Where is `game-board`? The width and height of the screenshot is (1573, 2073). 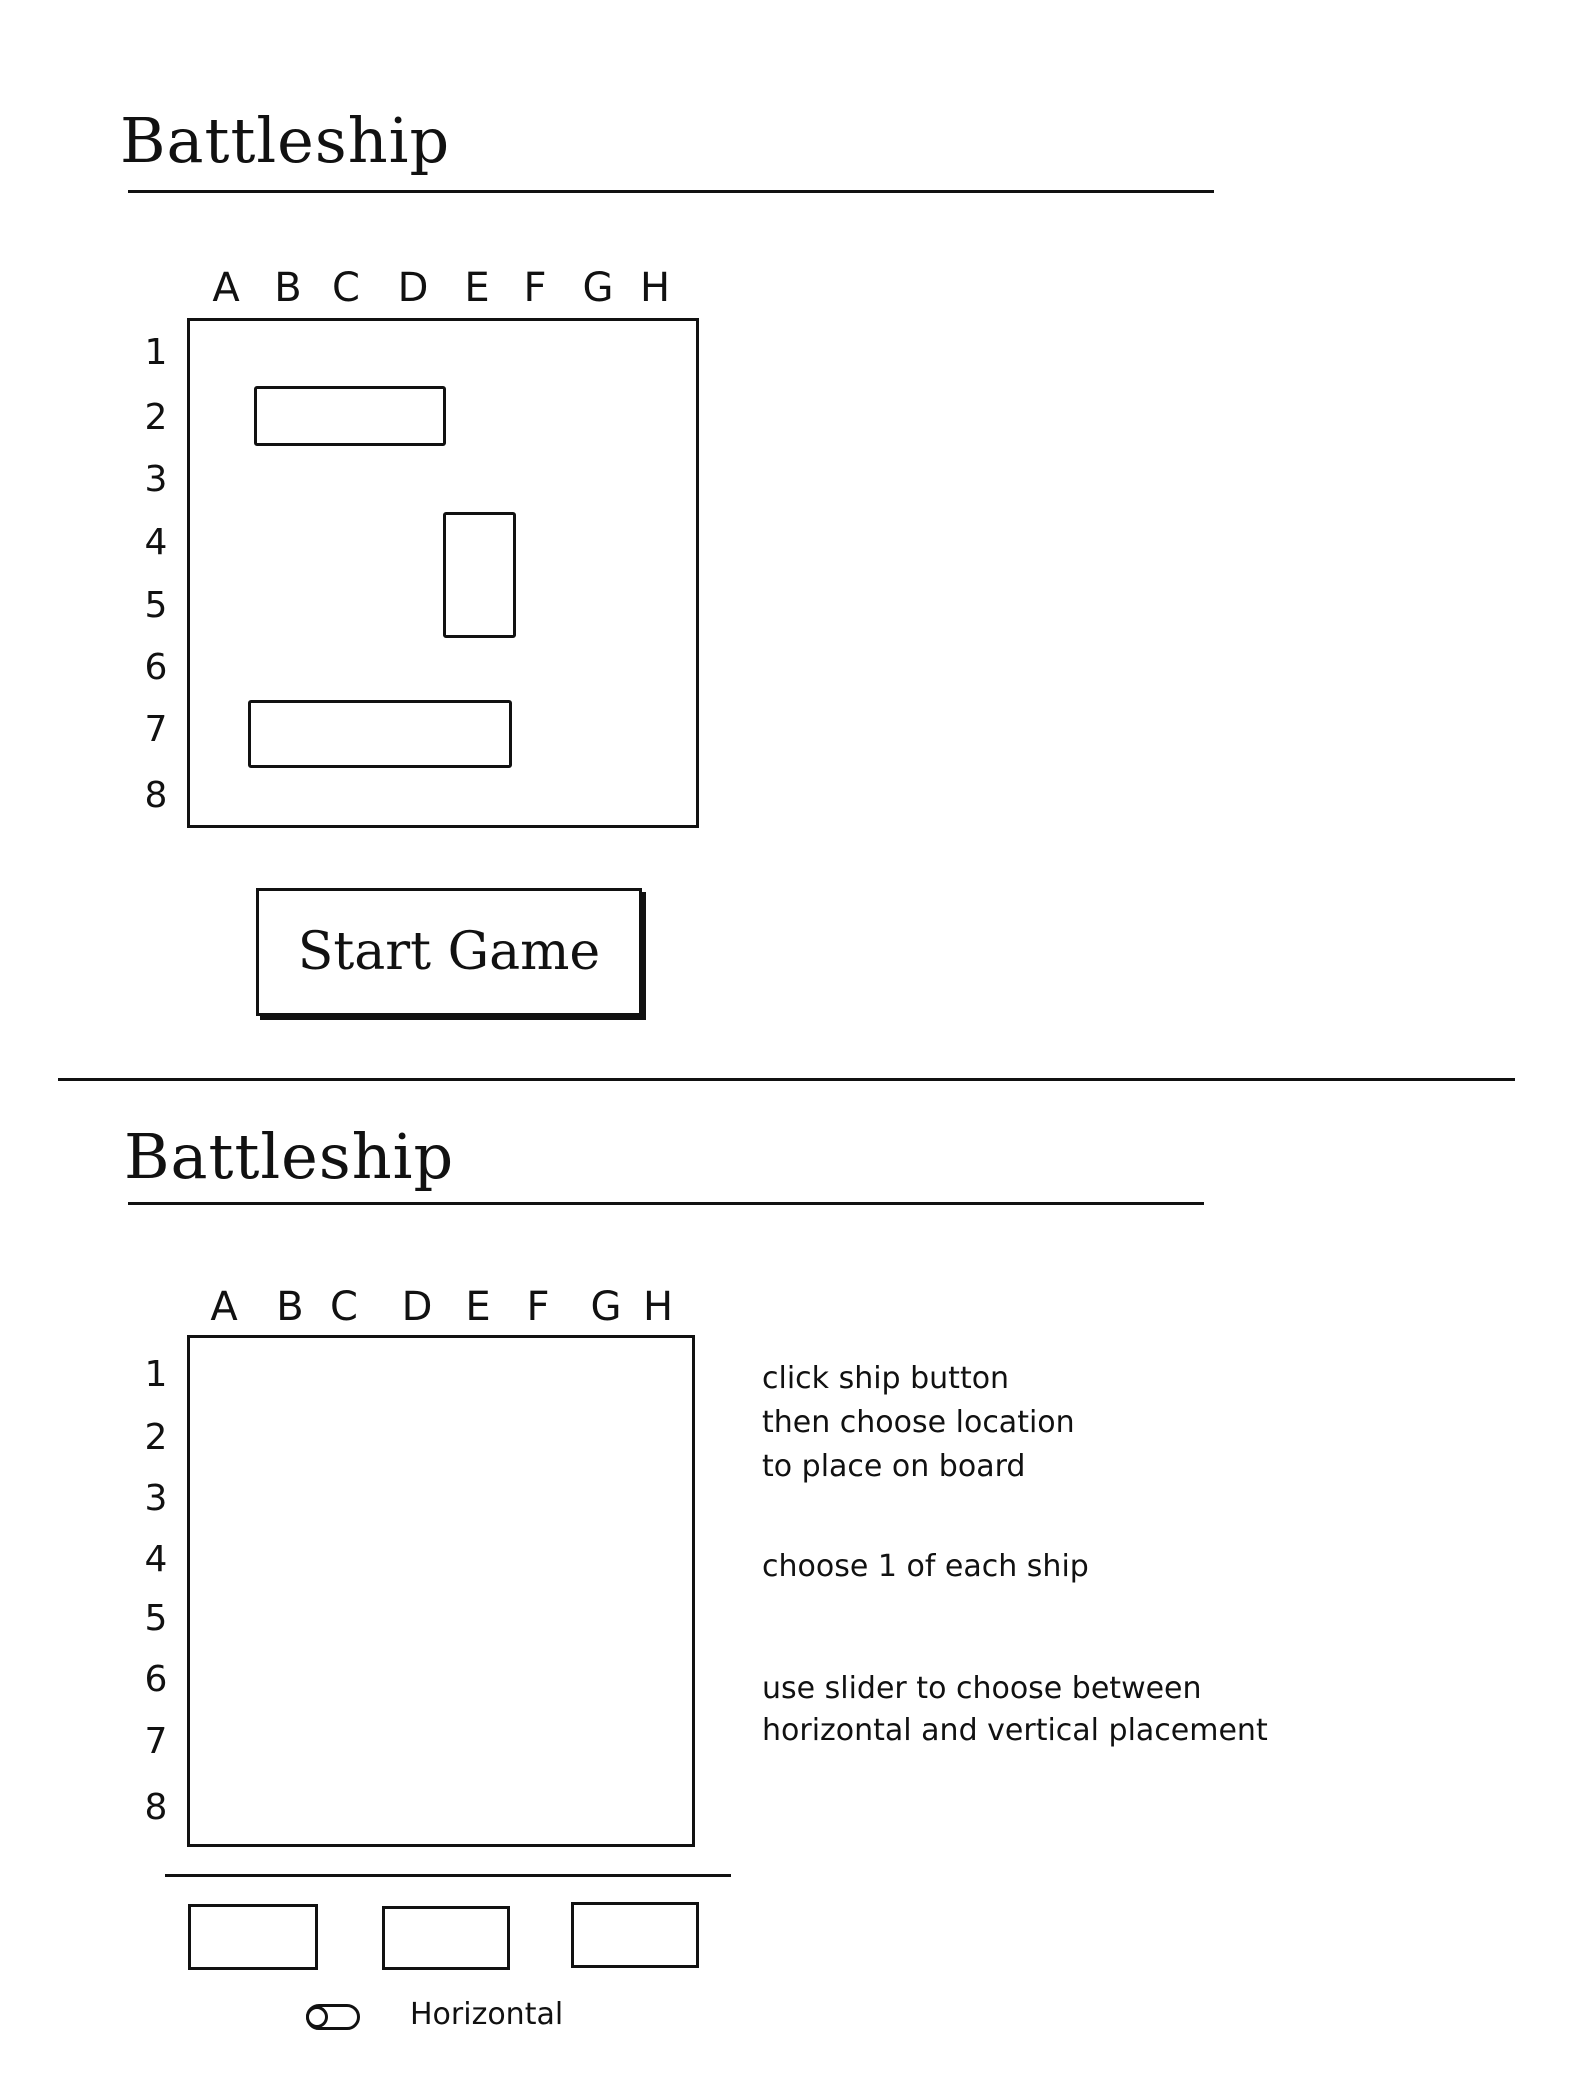 game-board is located at coordinates (441, 1591).